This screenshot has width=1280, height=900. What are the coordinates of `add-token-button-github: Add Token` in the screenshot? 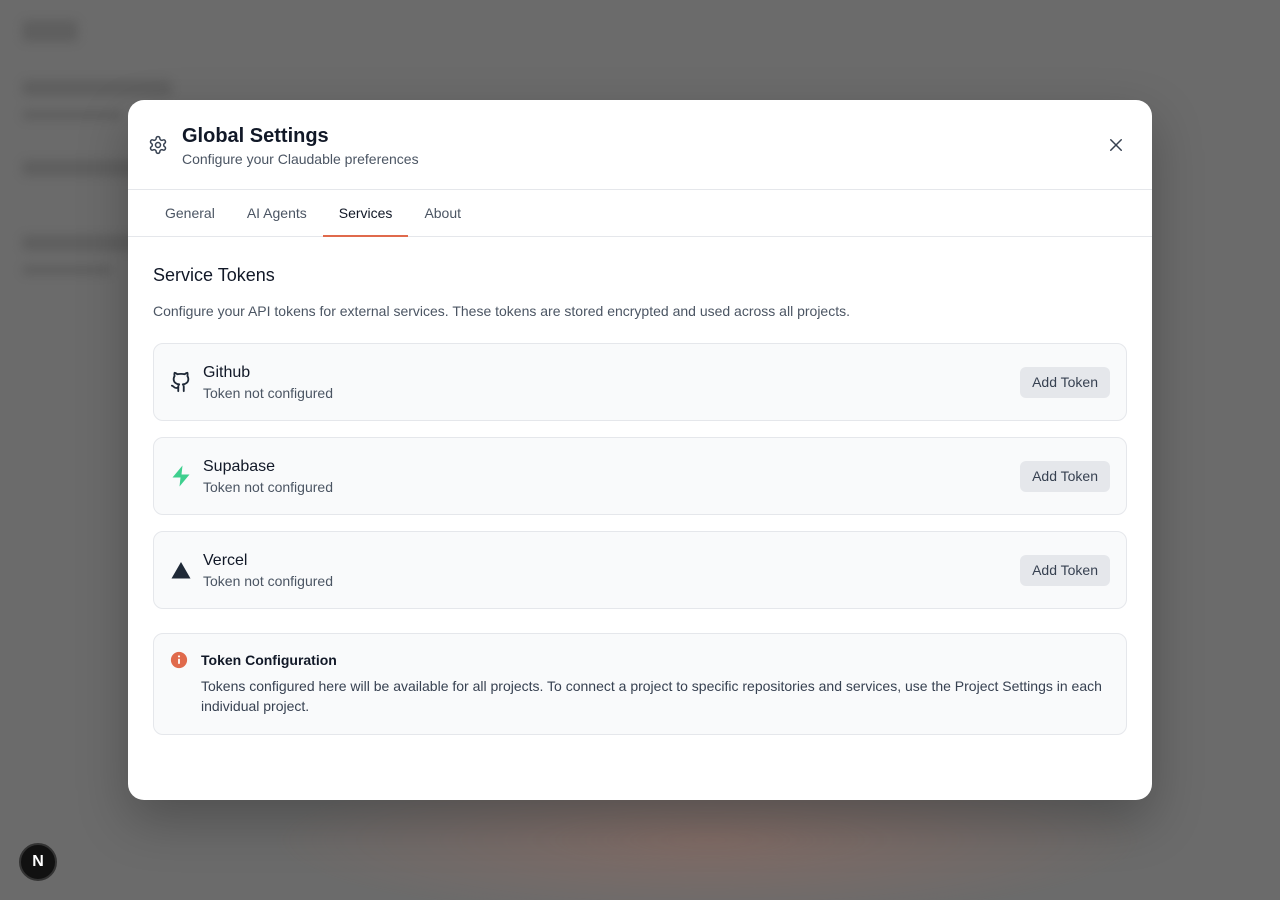 It's located at (1065, 382).